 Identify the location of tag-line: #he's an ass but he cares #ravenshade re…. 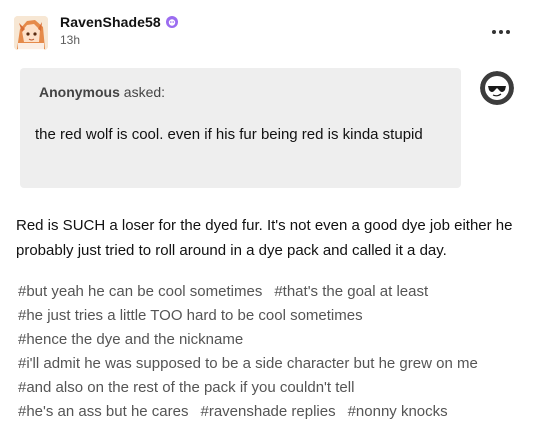
(273, 412).